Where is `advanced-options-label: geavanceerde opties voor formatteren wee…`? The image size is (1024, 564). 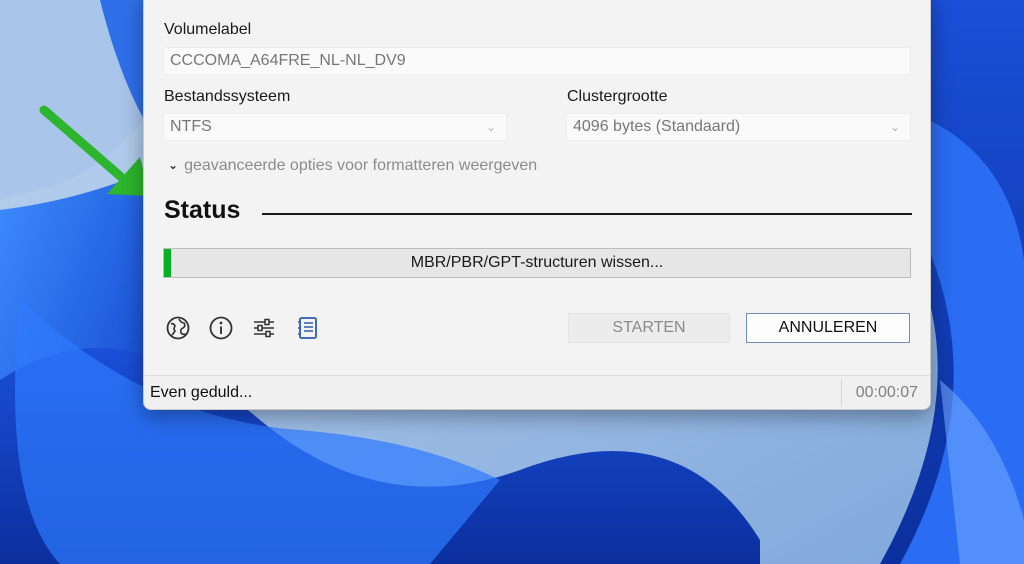 advanced-options-label: geavanceerde opties voor formatteren wee… is located at coordinates (361, 165).